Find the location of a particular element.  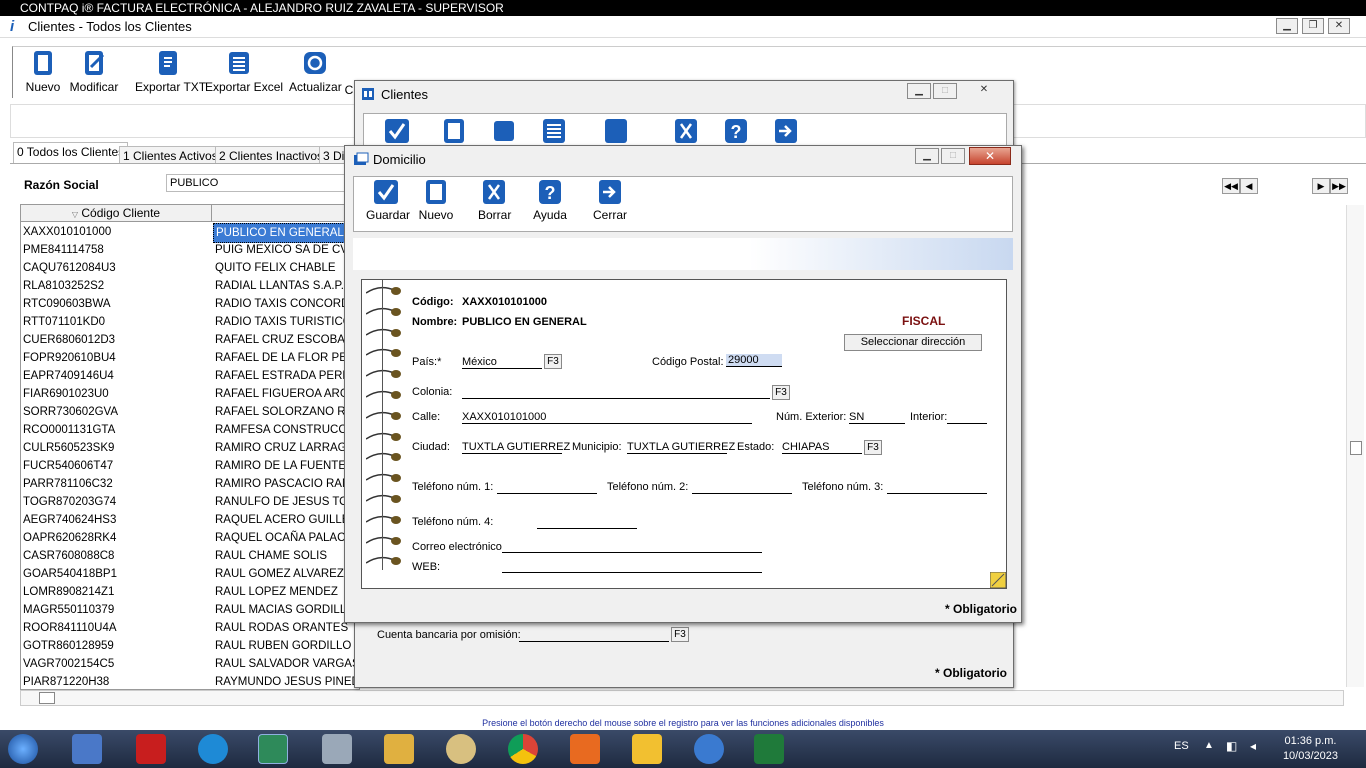

vertical-scroll-thumb is located at coordinates (1356, 448).